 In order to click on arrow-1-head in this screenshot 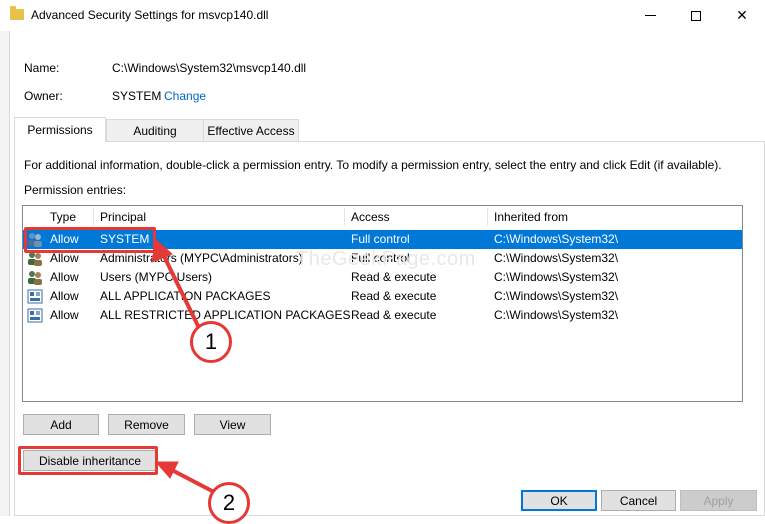, I will do `click(162, 251)`.